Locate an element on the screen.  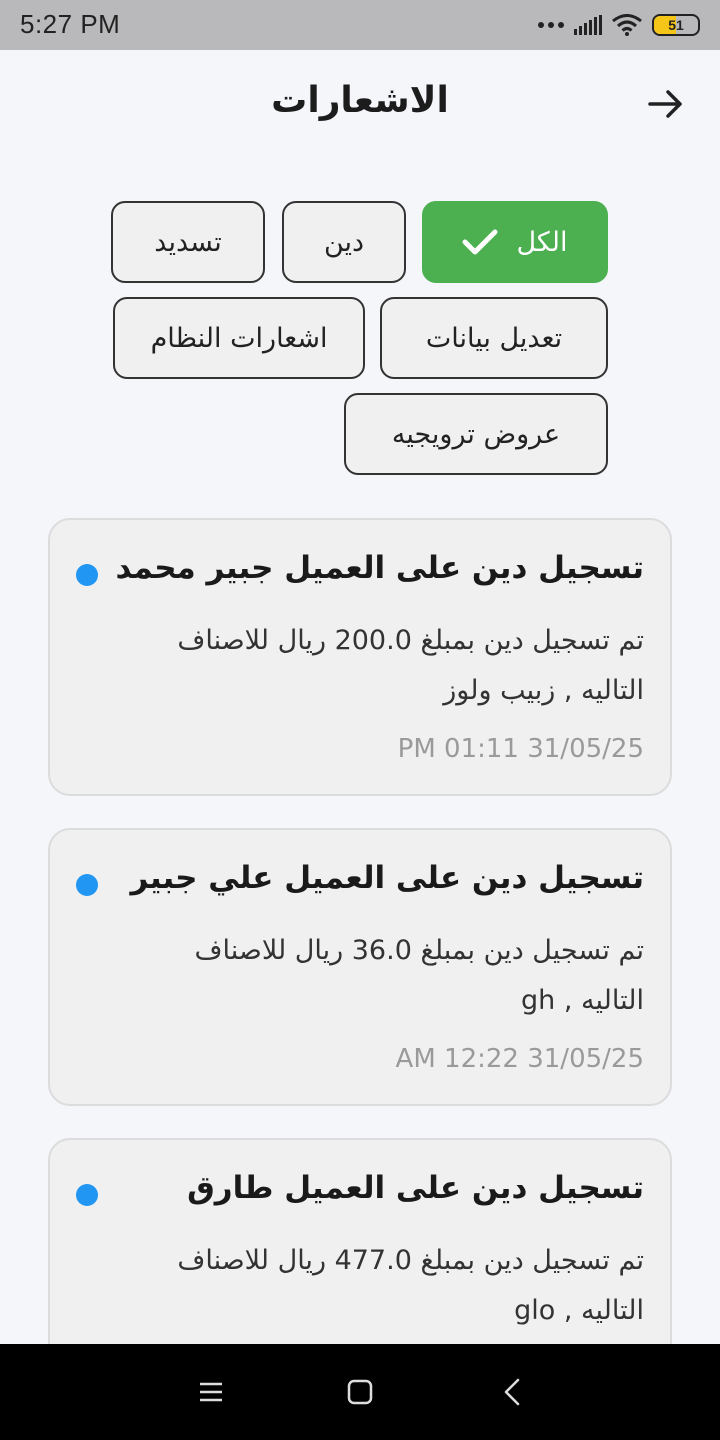
menu-button is located at coordinates (211, 1392).